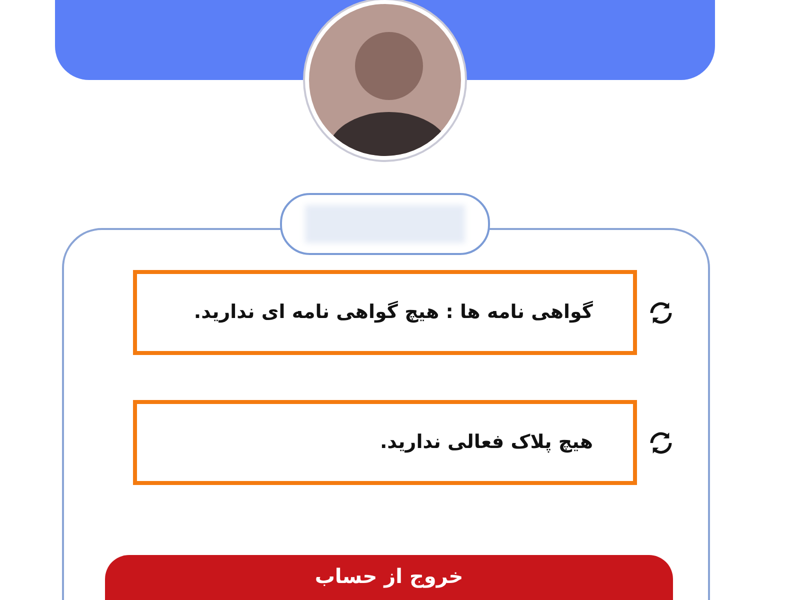 The image size is (800, 600). Describe the element at coordinates (393, 313) in the screenshot. I see `status-text: گواهی نامه ها : هیچ گواهی نامه ای ندارید.` at that location.